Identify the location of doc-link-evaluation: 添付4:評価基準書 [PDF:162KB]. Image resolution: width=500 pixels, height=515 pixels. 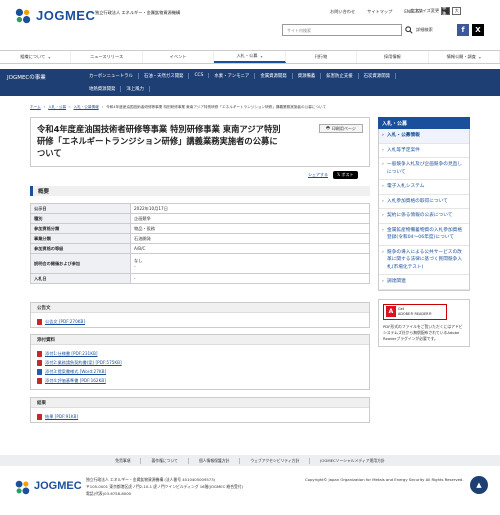
(200, 380).